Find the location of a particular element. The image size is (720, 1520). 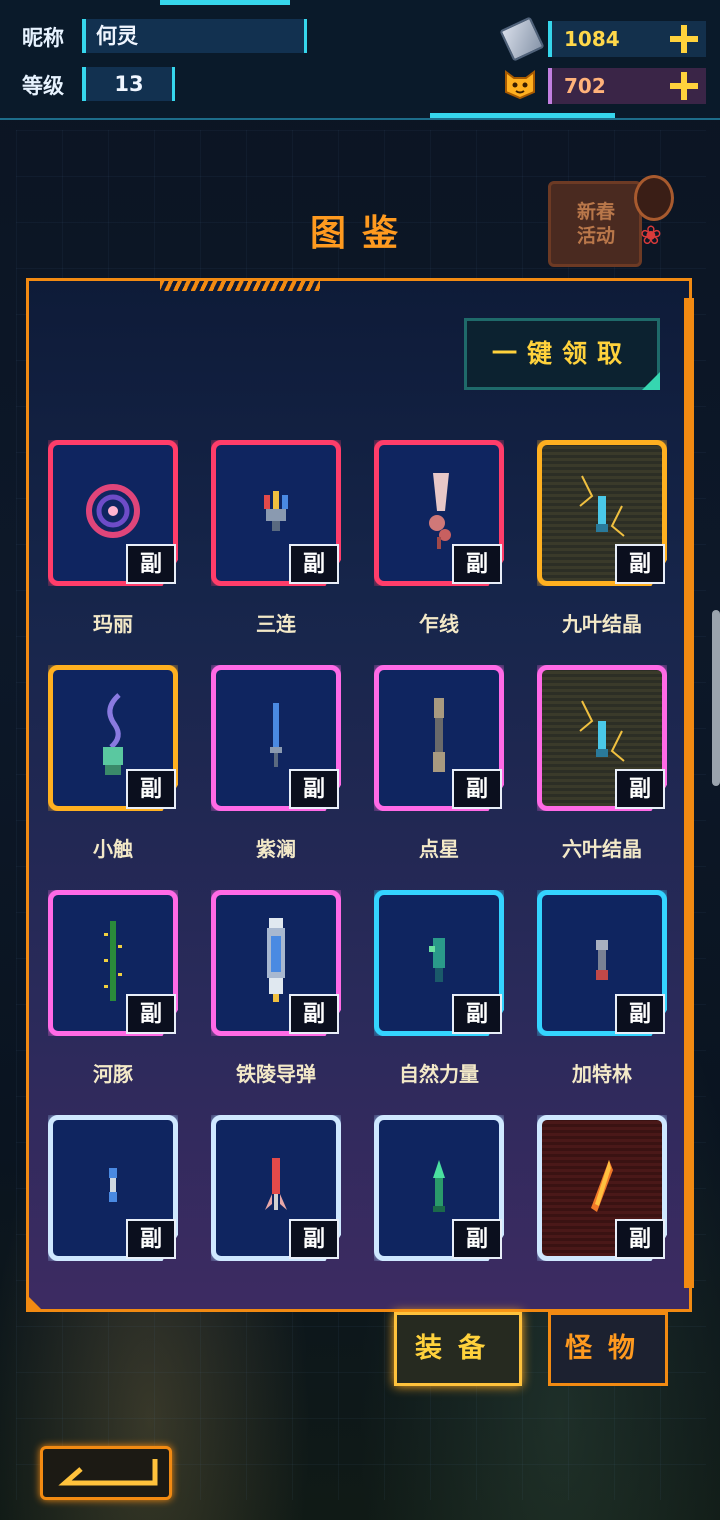

item-name: 紫澜 is located at coordinates (276, 849).